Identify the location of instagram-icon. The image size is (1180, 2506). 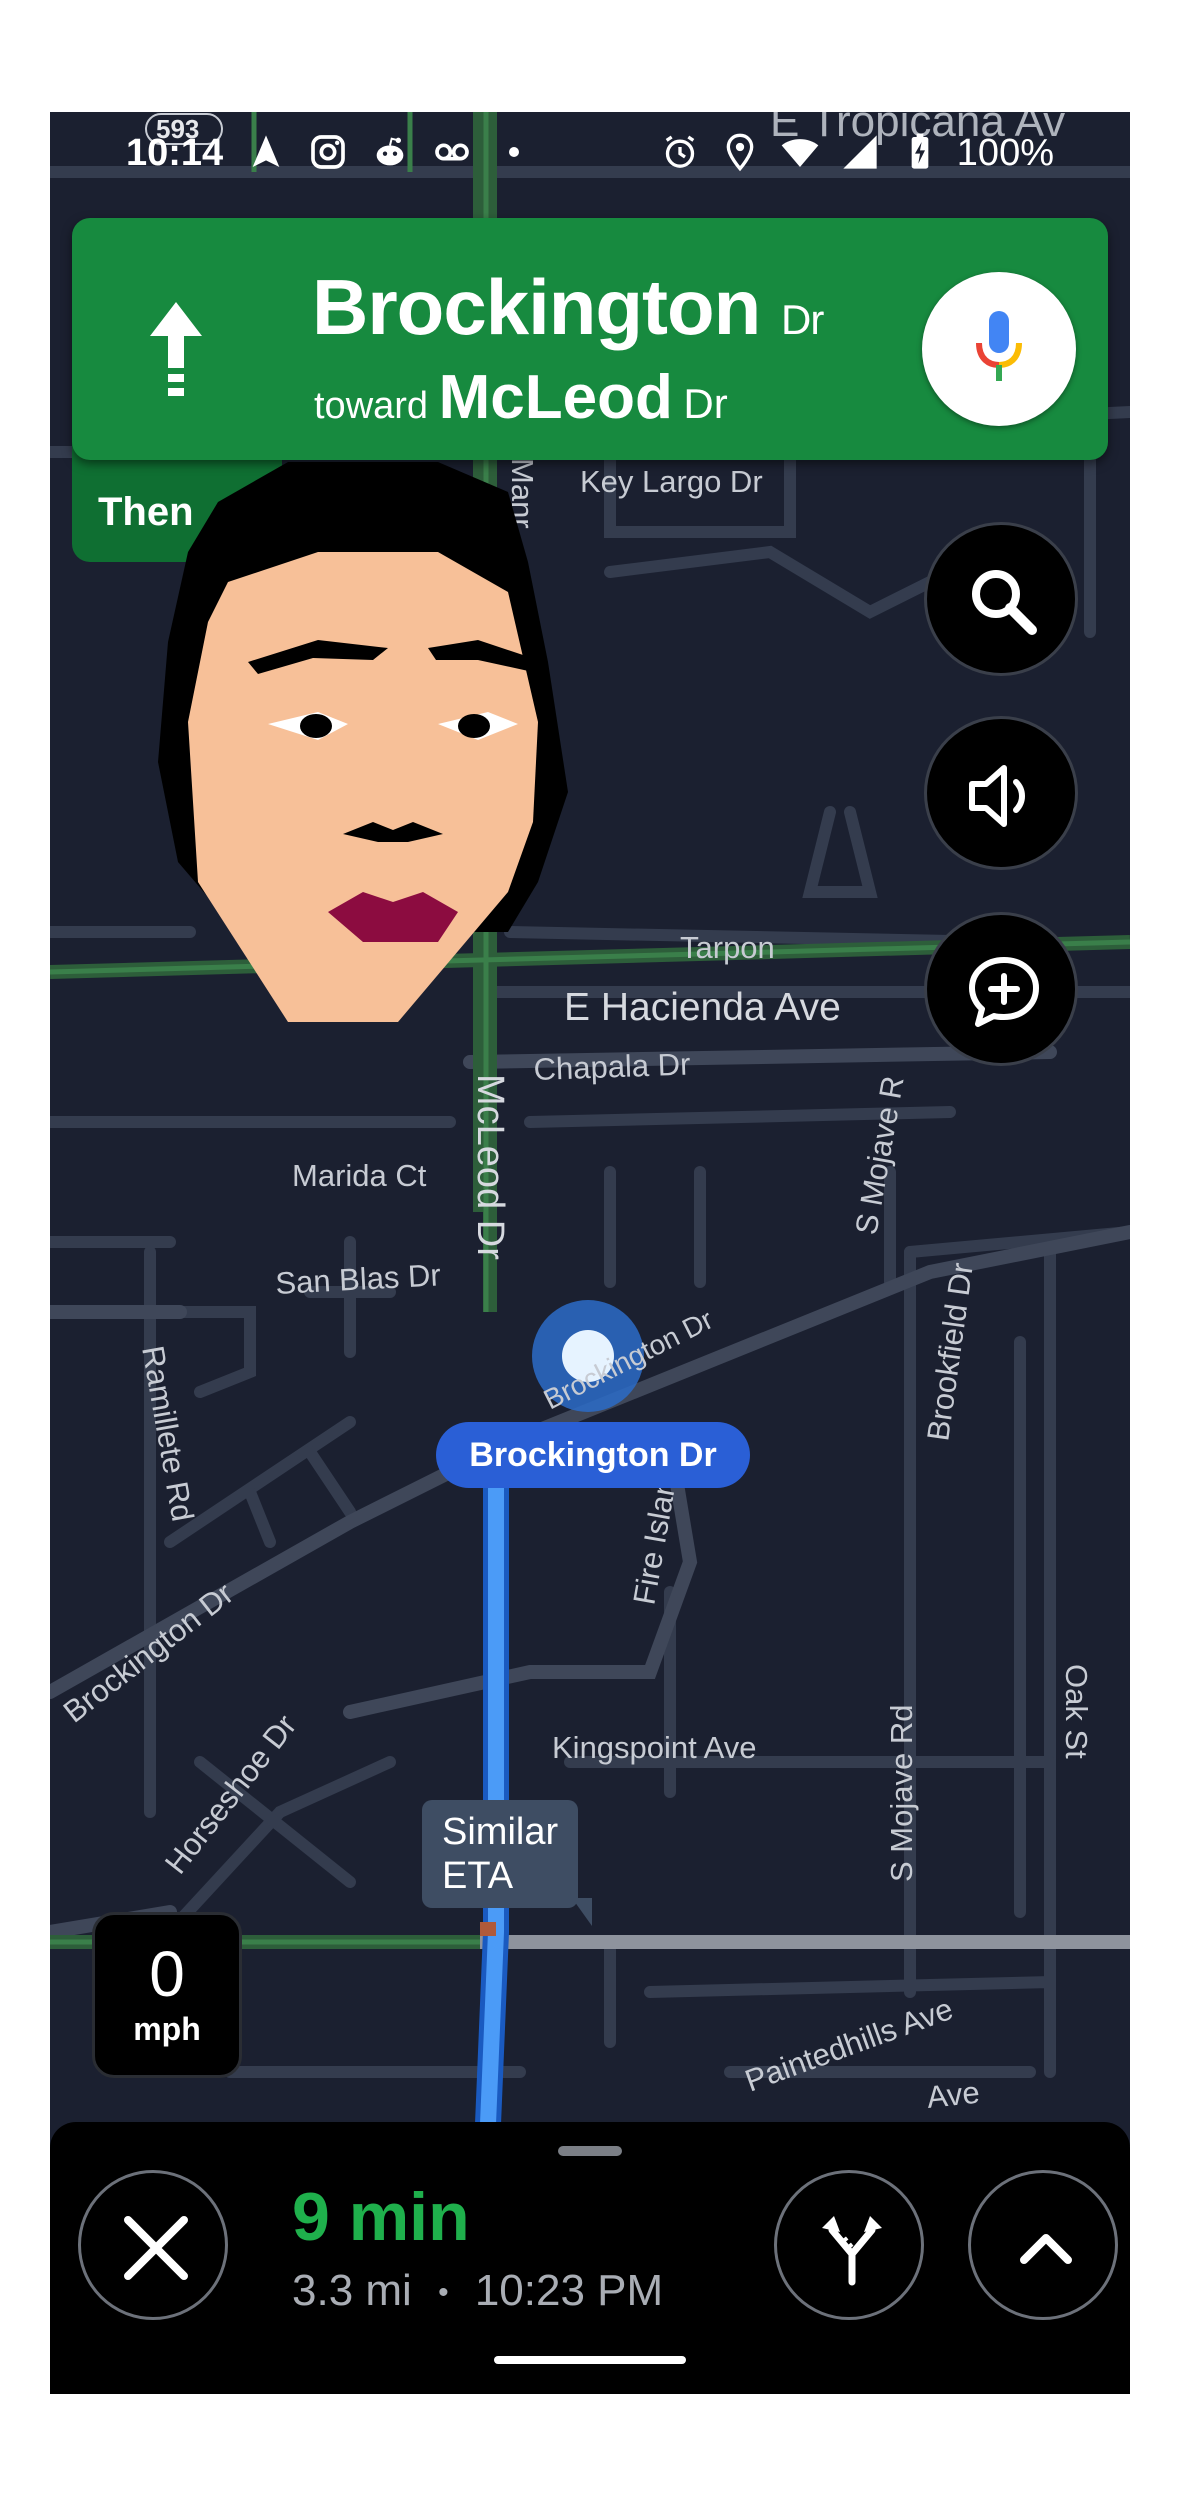
(328, 152).